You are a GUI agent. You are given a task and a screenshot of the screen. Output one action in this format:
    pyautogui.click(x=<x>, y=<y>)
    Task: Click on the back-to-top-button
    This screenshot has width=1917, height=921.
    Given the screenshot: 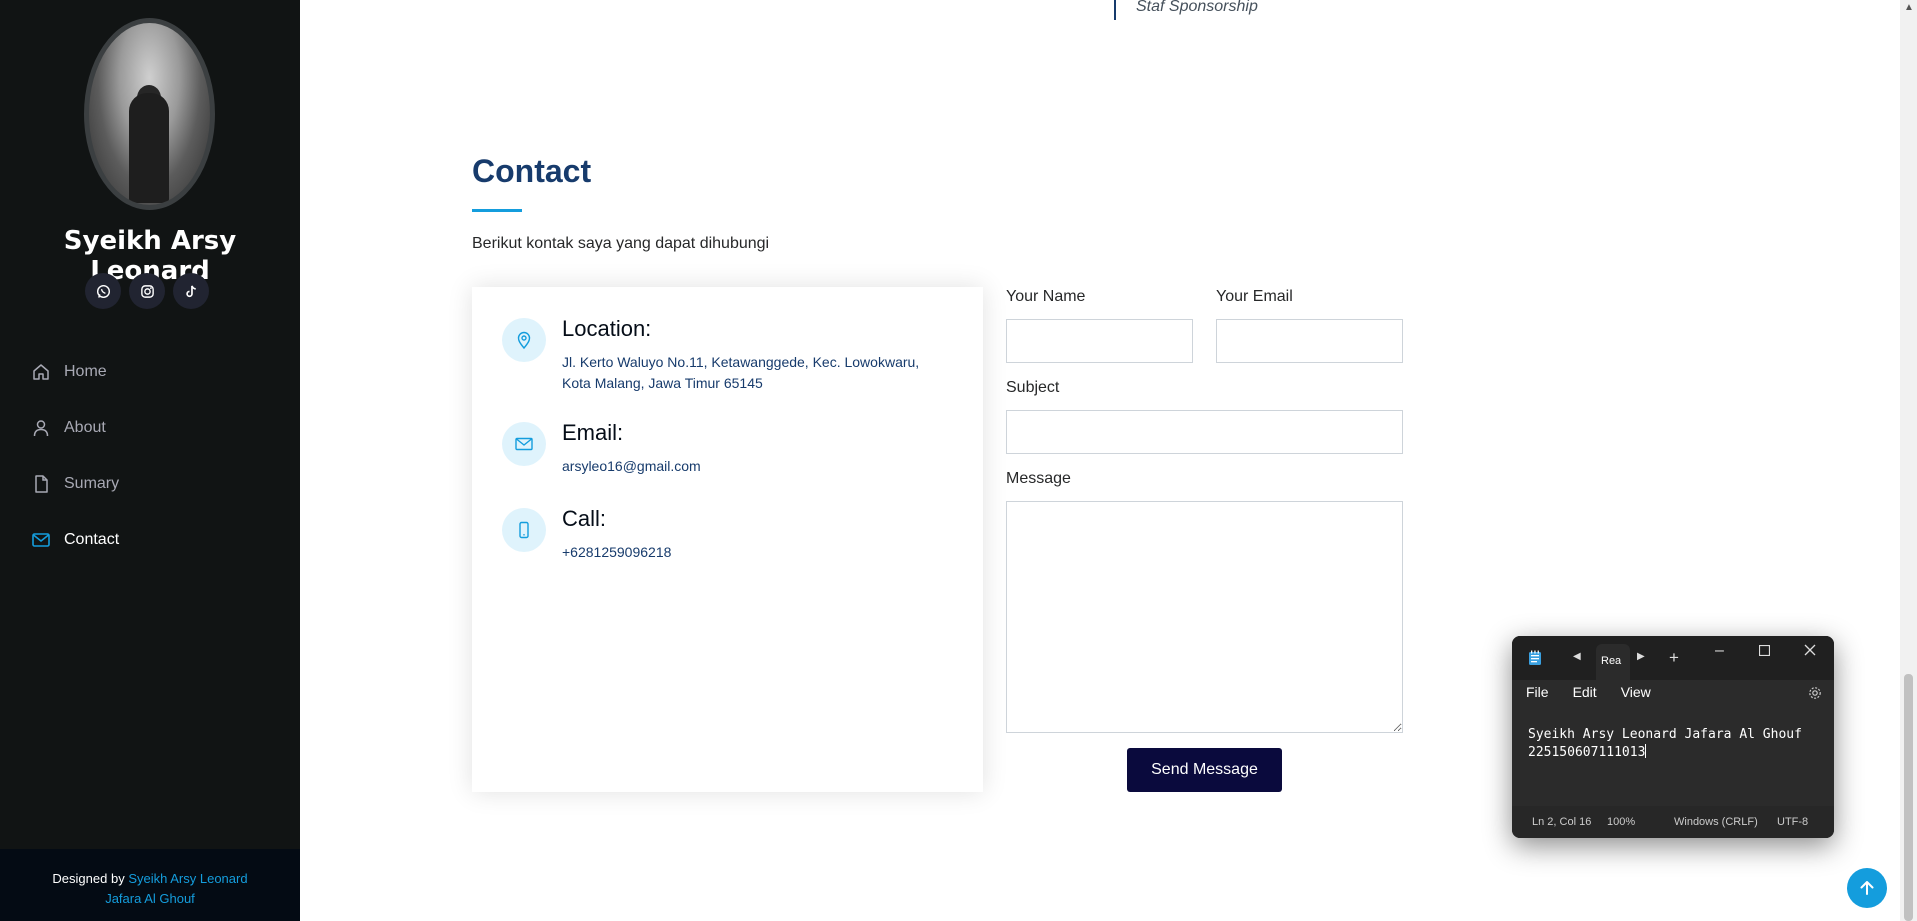 What is the action you would take?
    pyautogui.click(x=1867, y=888)
    